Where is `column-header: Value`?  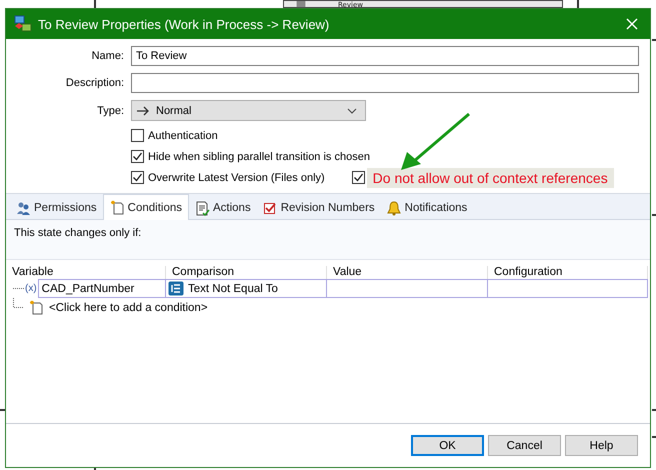 column-header: Value is located at coordinates (407, 272).